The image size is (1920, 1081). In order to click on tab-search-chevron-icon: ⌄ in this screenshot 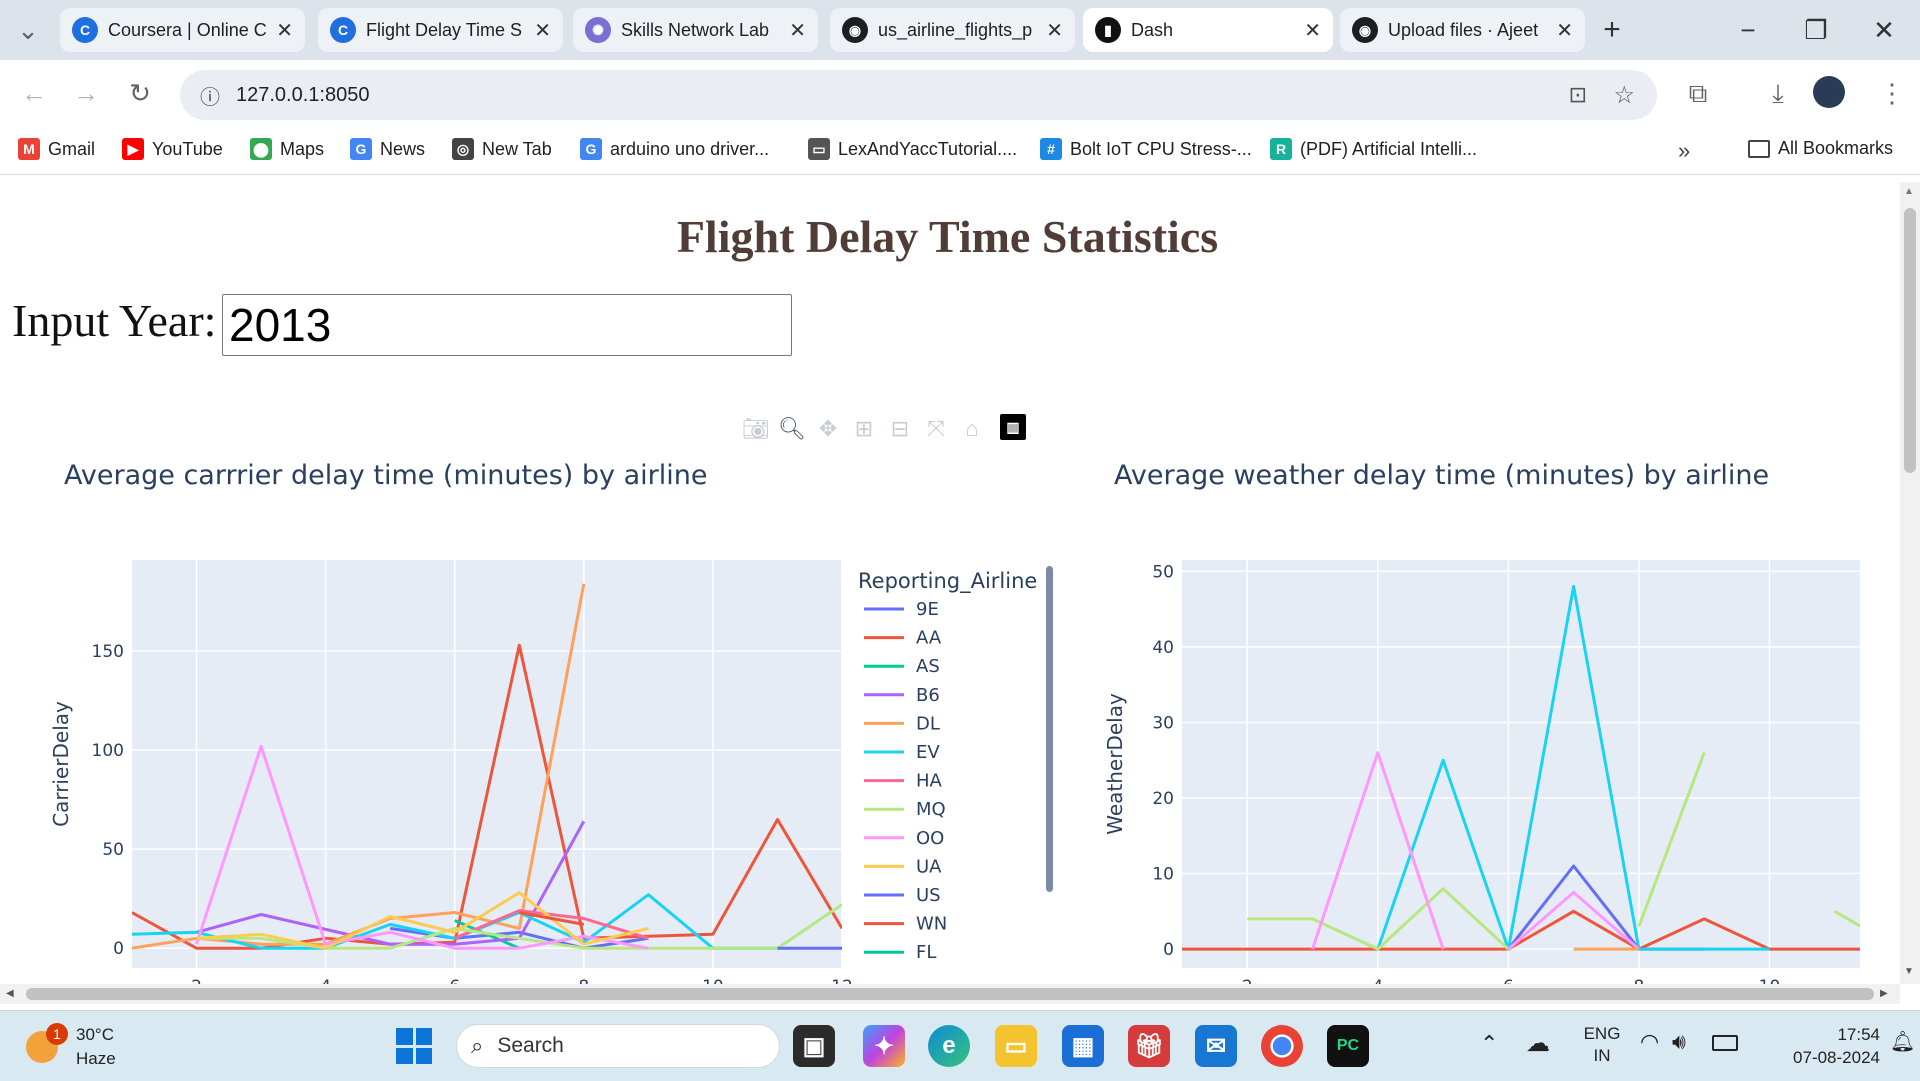, I will do `click(28, 30)`.